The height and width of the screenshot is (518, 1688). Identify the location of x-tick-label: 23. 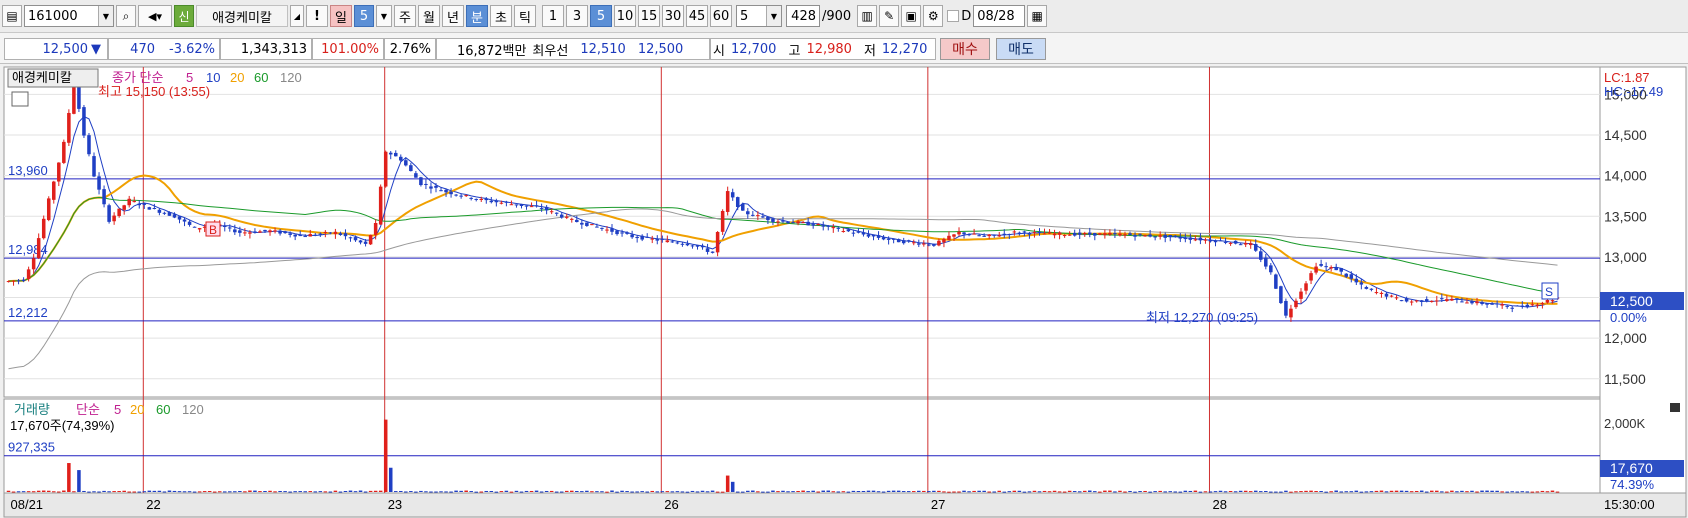
(395, 504).